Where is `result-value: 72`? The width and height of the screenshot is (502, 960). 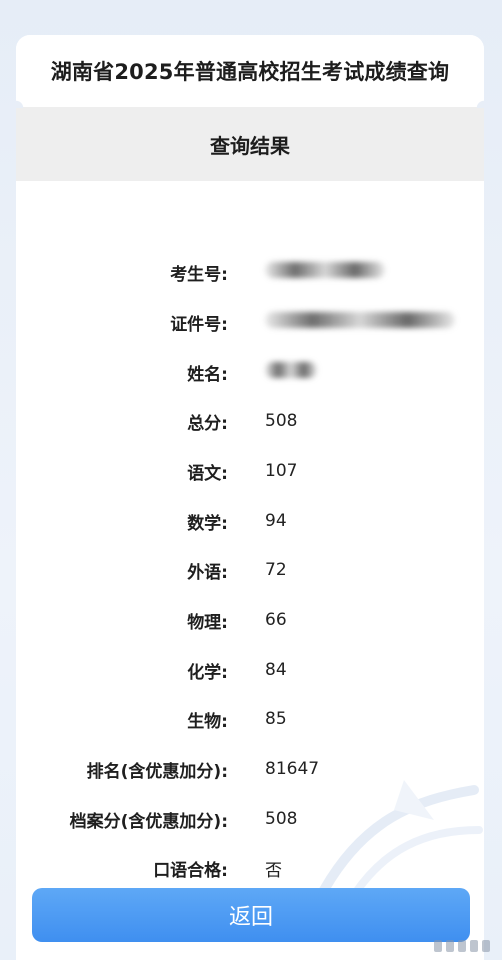 result-value: 72 is located at coordinates (276, 570).